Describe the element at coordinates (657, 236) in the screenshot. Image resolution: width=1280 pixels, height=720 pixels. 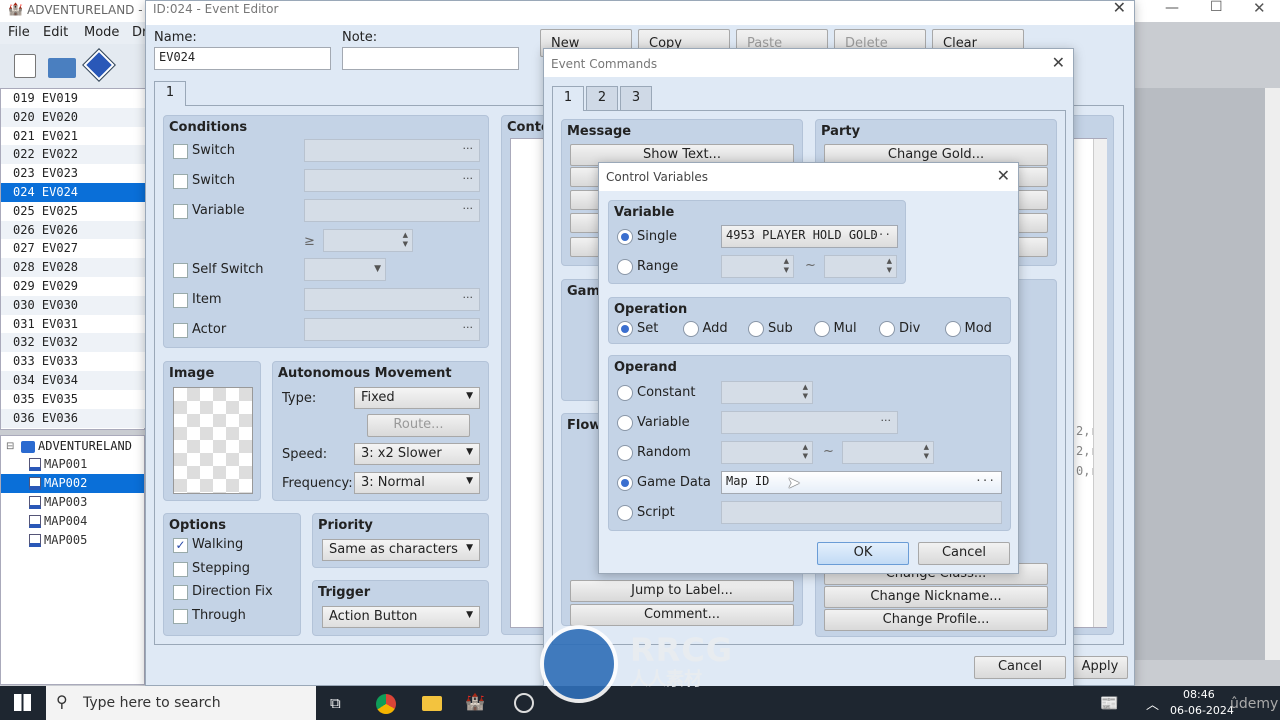
I see `single-label: Single` at that location.